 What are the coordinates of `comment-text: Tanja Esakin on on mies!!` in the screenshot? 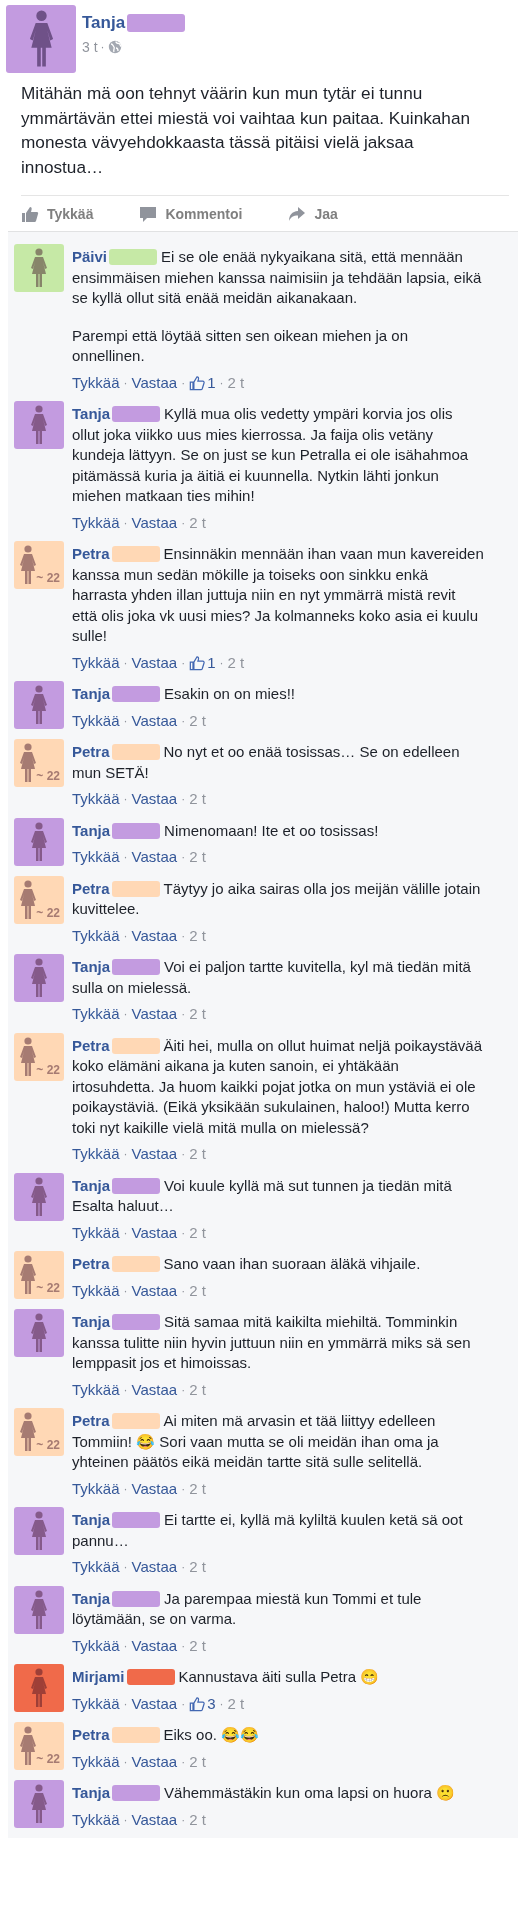 It's located at (184, 694).